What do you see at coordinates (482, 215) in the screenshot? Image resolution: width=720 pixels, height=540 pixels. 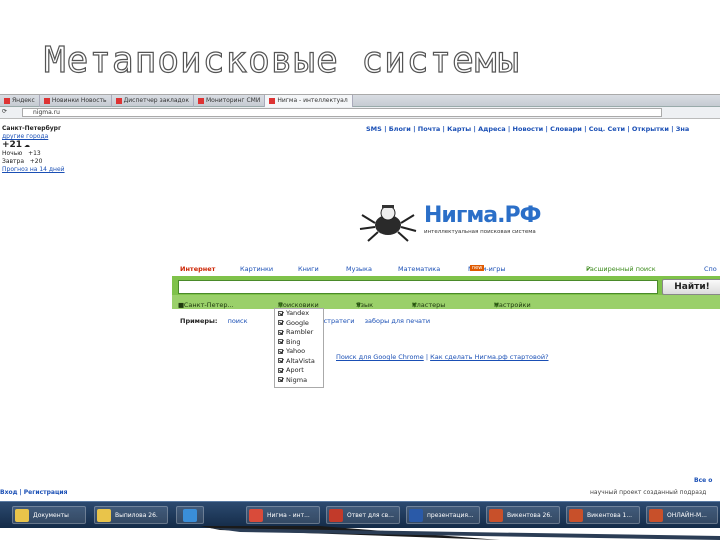 I see `logo-brand-text: Нигма.РФ` at bounding box center [482, 215].